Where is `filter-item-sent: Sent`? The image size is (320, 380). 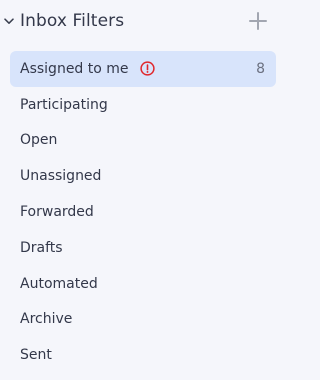
filter-item-sent: Sent is located at coordinates (143, 355).